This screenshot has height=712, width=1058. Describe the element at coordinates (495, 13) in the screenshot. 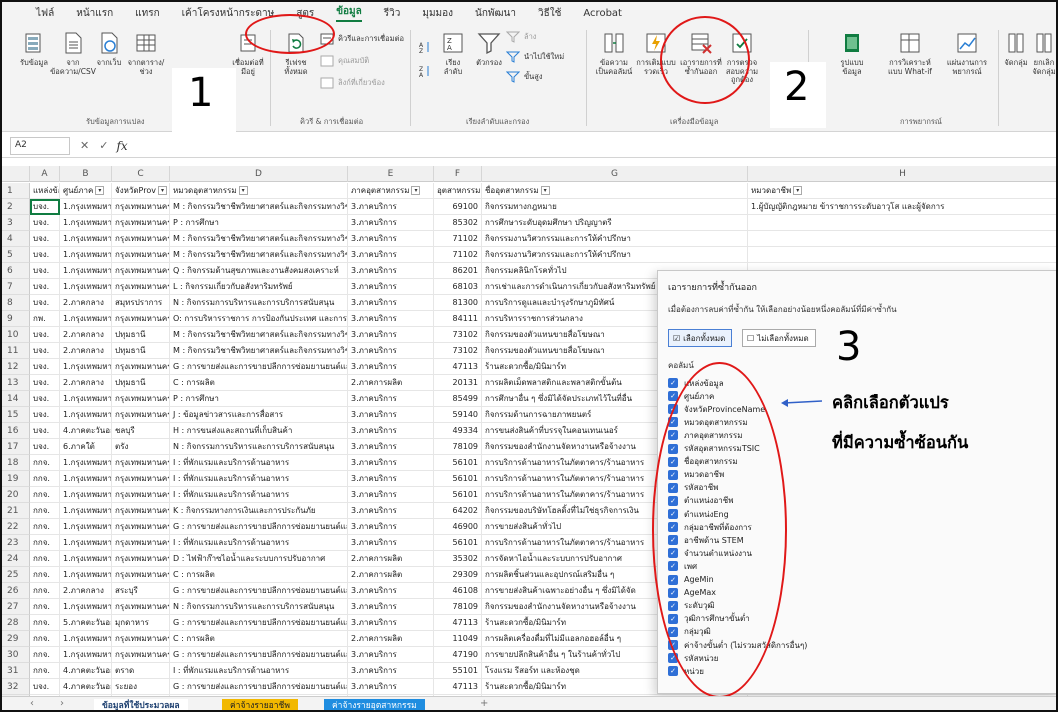

I see `menu-tab-8: นักพัฒนา` at that location.